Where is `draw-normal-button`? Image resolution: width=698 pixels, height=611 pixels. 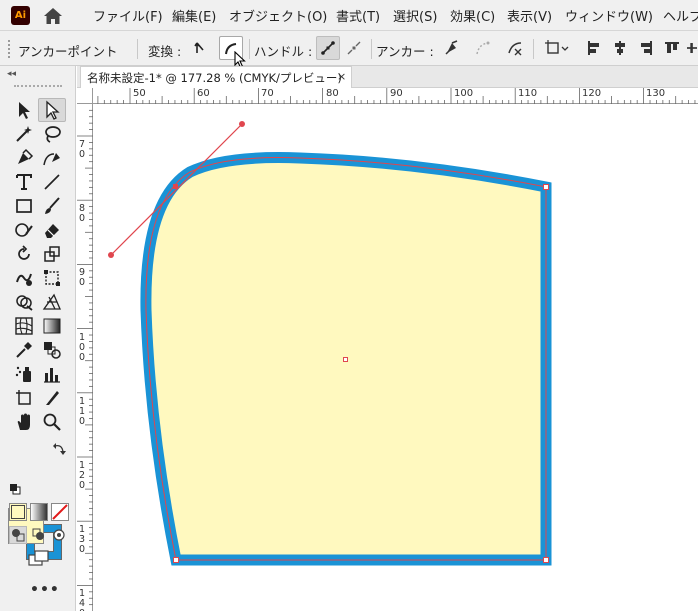
draw-normal-button is located at coordinates (18, 535).